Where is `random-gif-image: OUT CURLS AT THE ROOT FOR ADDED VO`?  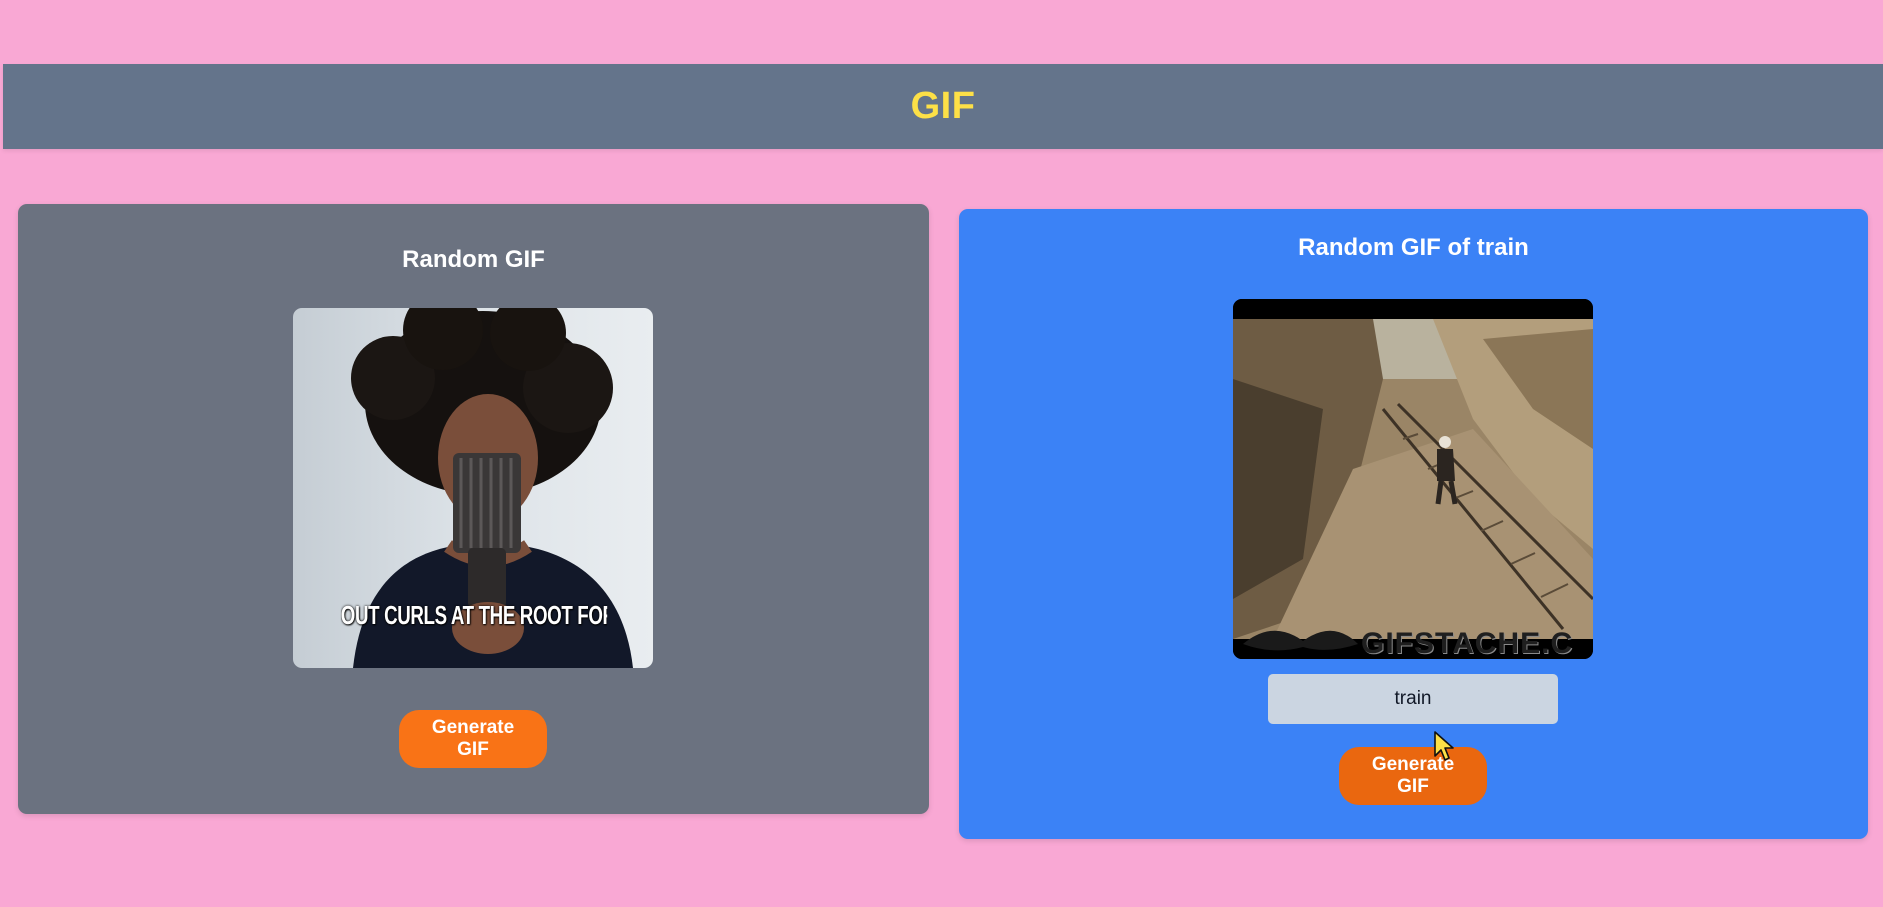 random-gif-image: OUT CURLS AT THE ROOT FOR ADDED VO is located at coordinates (473, 488).